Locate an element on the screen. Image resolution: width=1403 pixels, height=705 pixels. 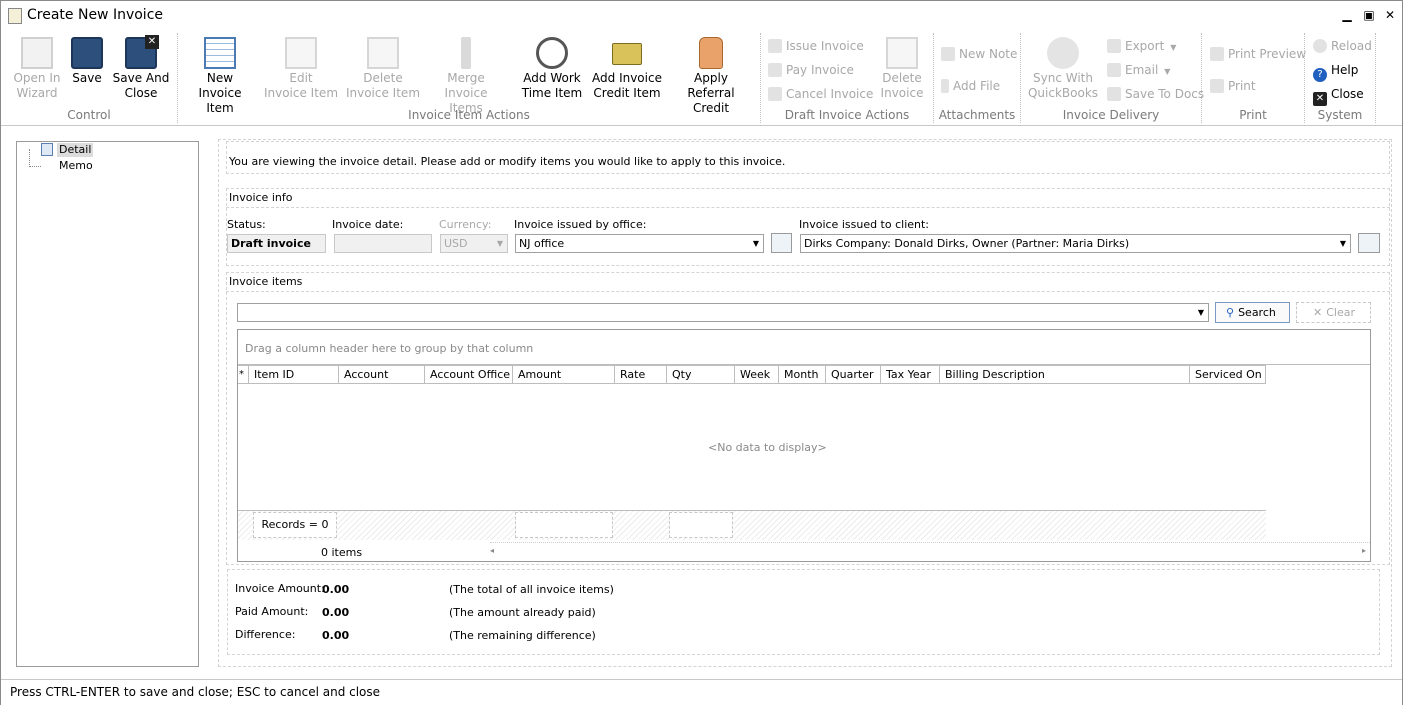
preview-icon is located at coordinates (1217, 54).